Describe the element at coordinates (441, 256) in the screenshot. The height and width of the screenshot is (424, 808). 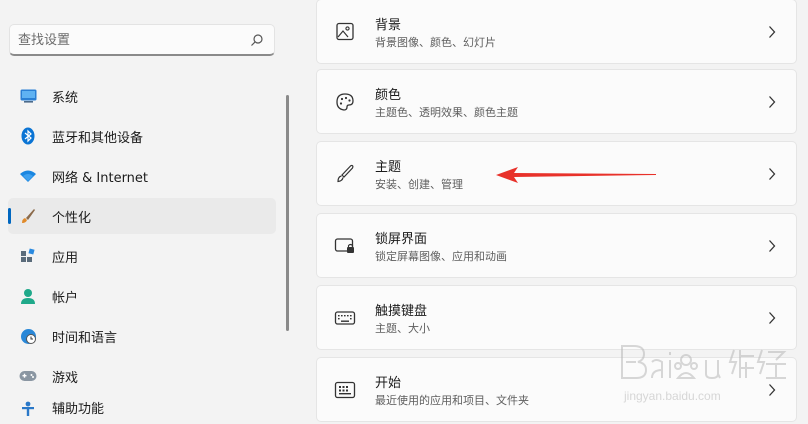
I see `card-subtitle: 锁定屏幕图像、应用和动画` at that location.